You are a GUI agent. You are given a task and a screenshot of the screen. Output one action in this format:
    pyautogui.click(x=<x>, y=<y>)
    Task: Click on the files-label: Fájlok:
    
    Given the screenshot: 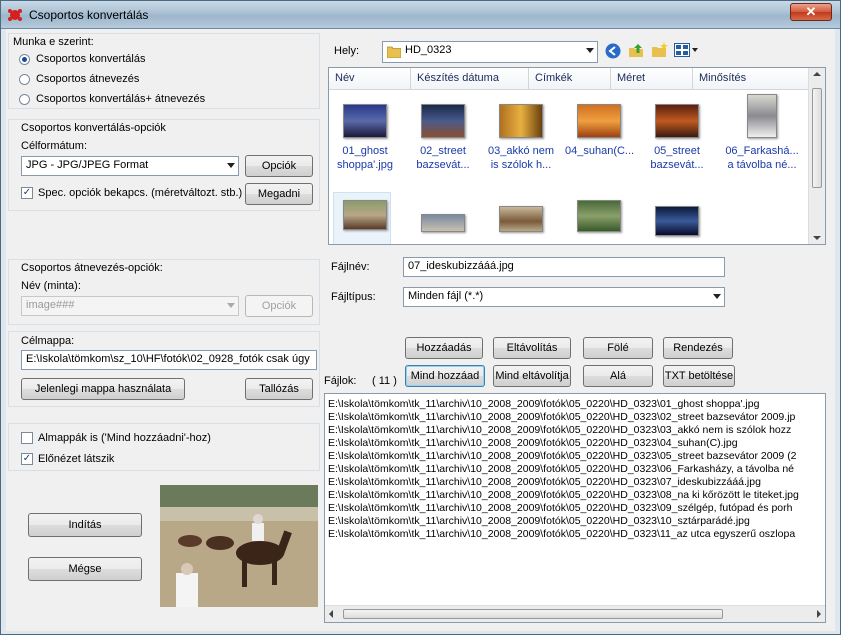 What is the action you would take?
    pyautogui.click(x=340, y=381)
    